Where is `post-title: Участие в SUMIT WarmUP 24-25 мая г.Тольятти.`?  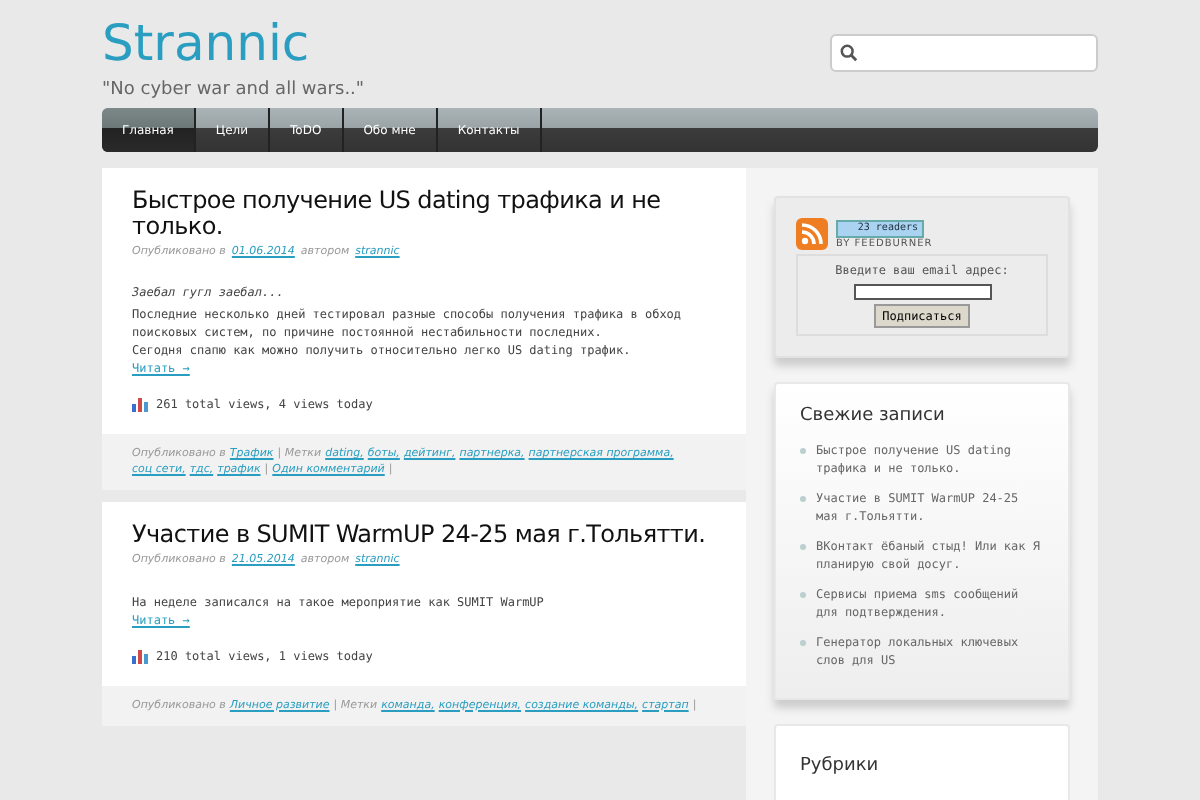 post-title: Участие в SUMIT WarmUP 24-25 мая г.Тольятти. is located at coordinates (424, 535).